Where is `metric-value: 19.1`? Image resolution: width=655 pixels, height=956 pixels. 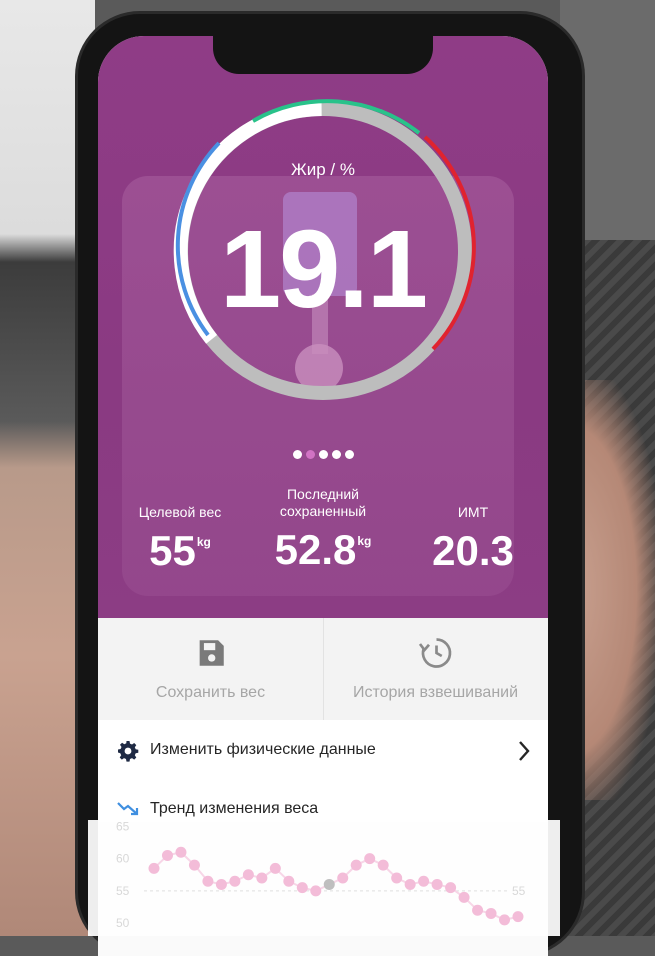 metric-value: 19.1 is located at coordinates (323, 269).